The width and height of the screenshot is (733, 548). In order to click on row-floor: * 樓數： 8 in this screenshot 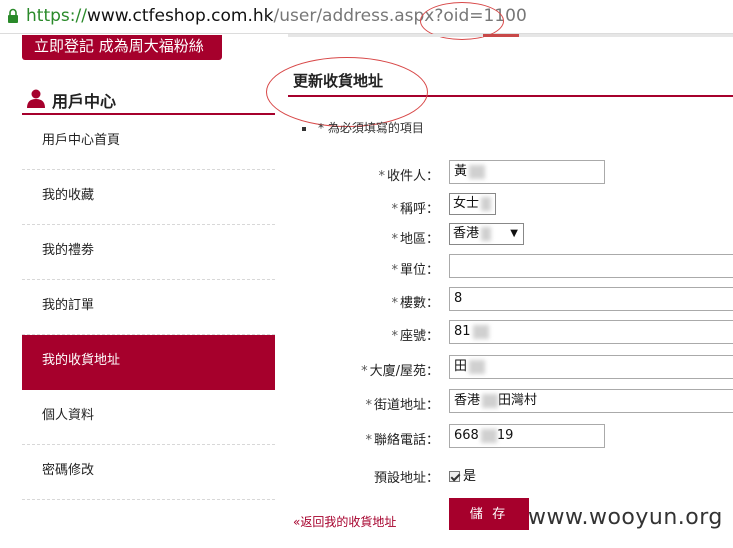, I will do `click(510, 300)`.